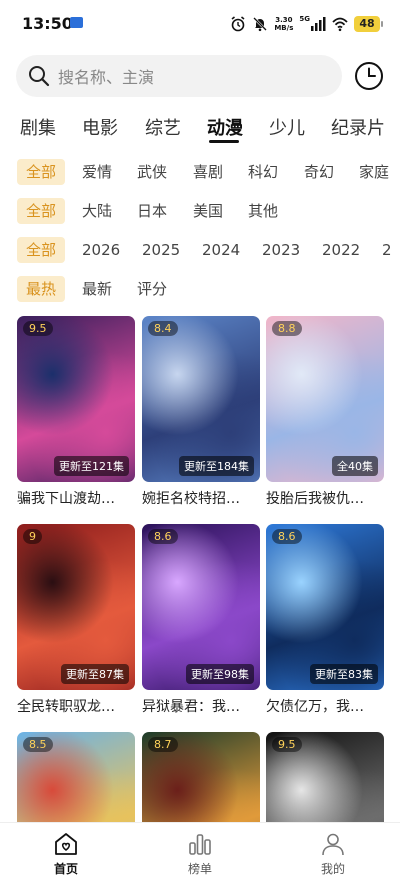  What do you see at coordinates (200, 126) in the screenshot?
I see `category-tabs: 剧集 电影 综艺 动漫 少儿 纪录片` at bounding box center [200, 126].